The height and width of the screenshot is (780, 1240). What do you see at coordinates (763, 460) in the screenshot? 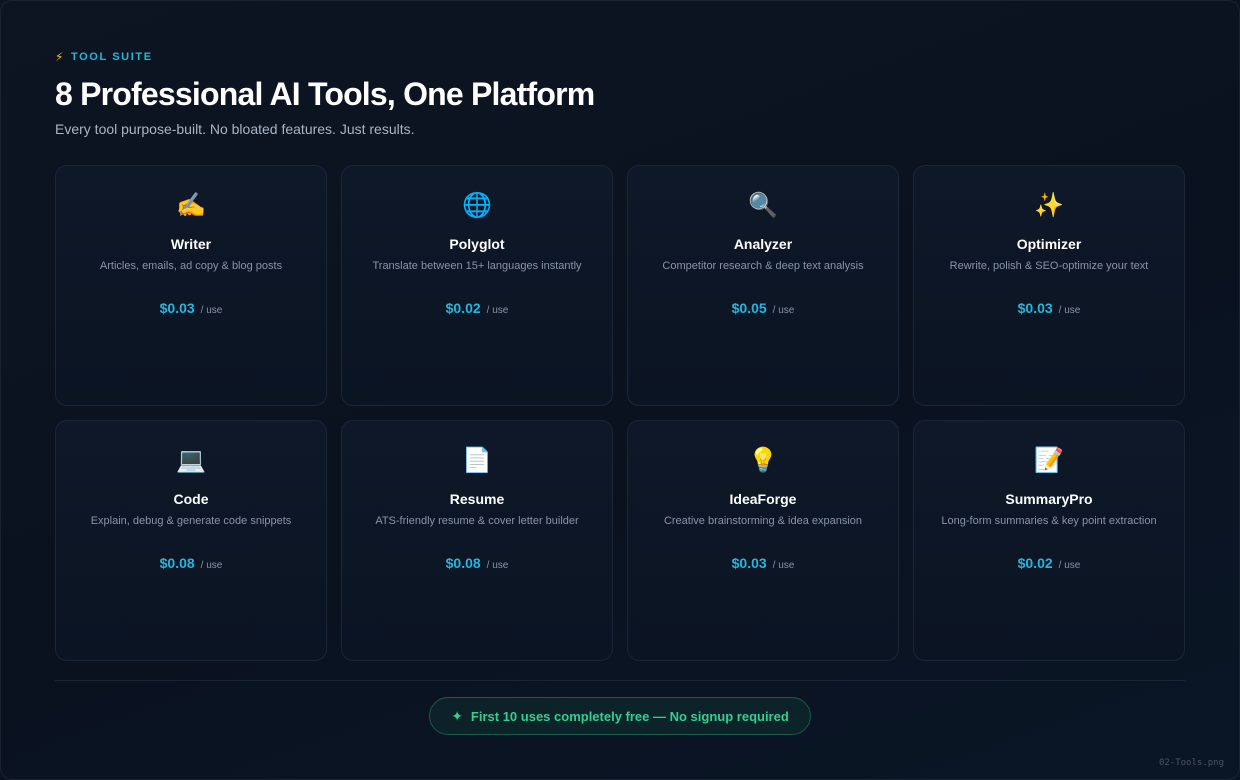
I see `lightbulb-icon: 💡` at bounding box center [763, 460].